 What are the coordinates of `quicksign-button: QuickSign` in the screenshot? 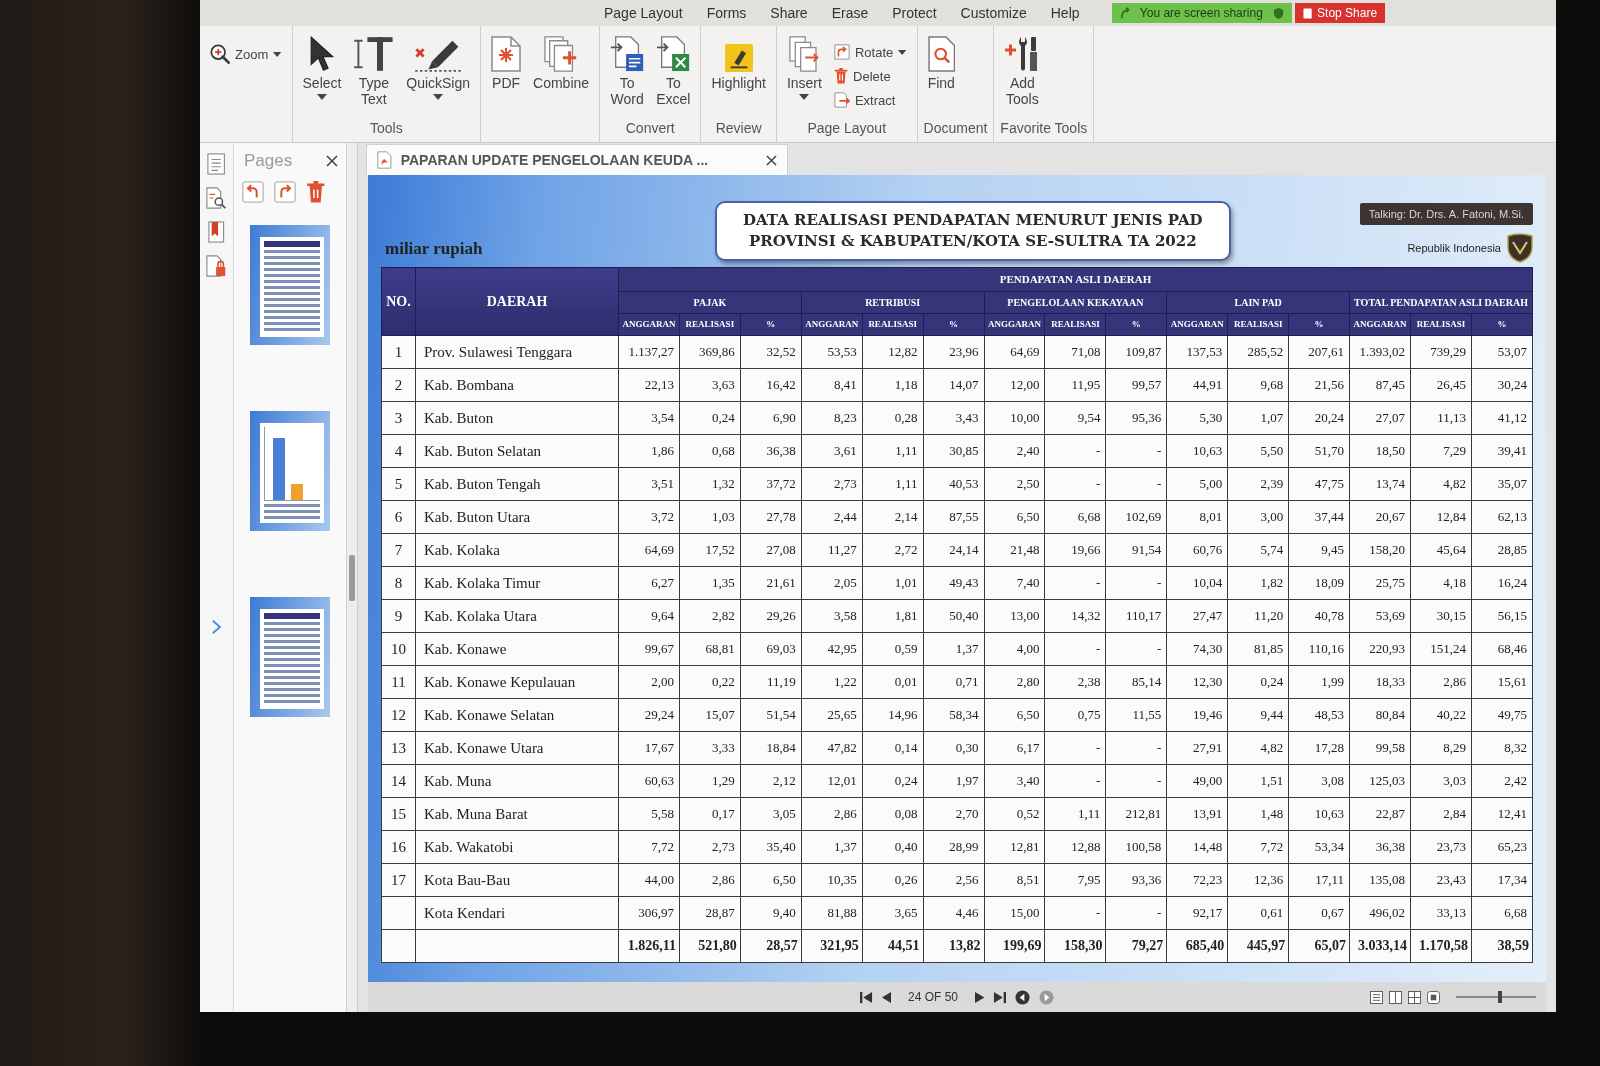 It's located at (438, 66).